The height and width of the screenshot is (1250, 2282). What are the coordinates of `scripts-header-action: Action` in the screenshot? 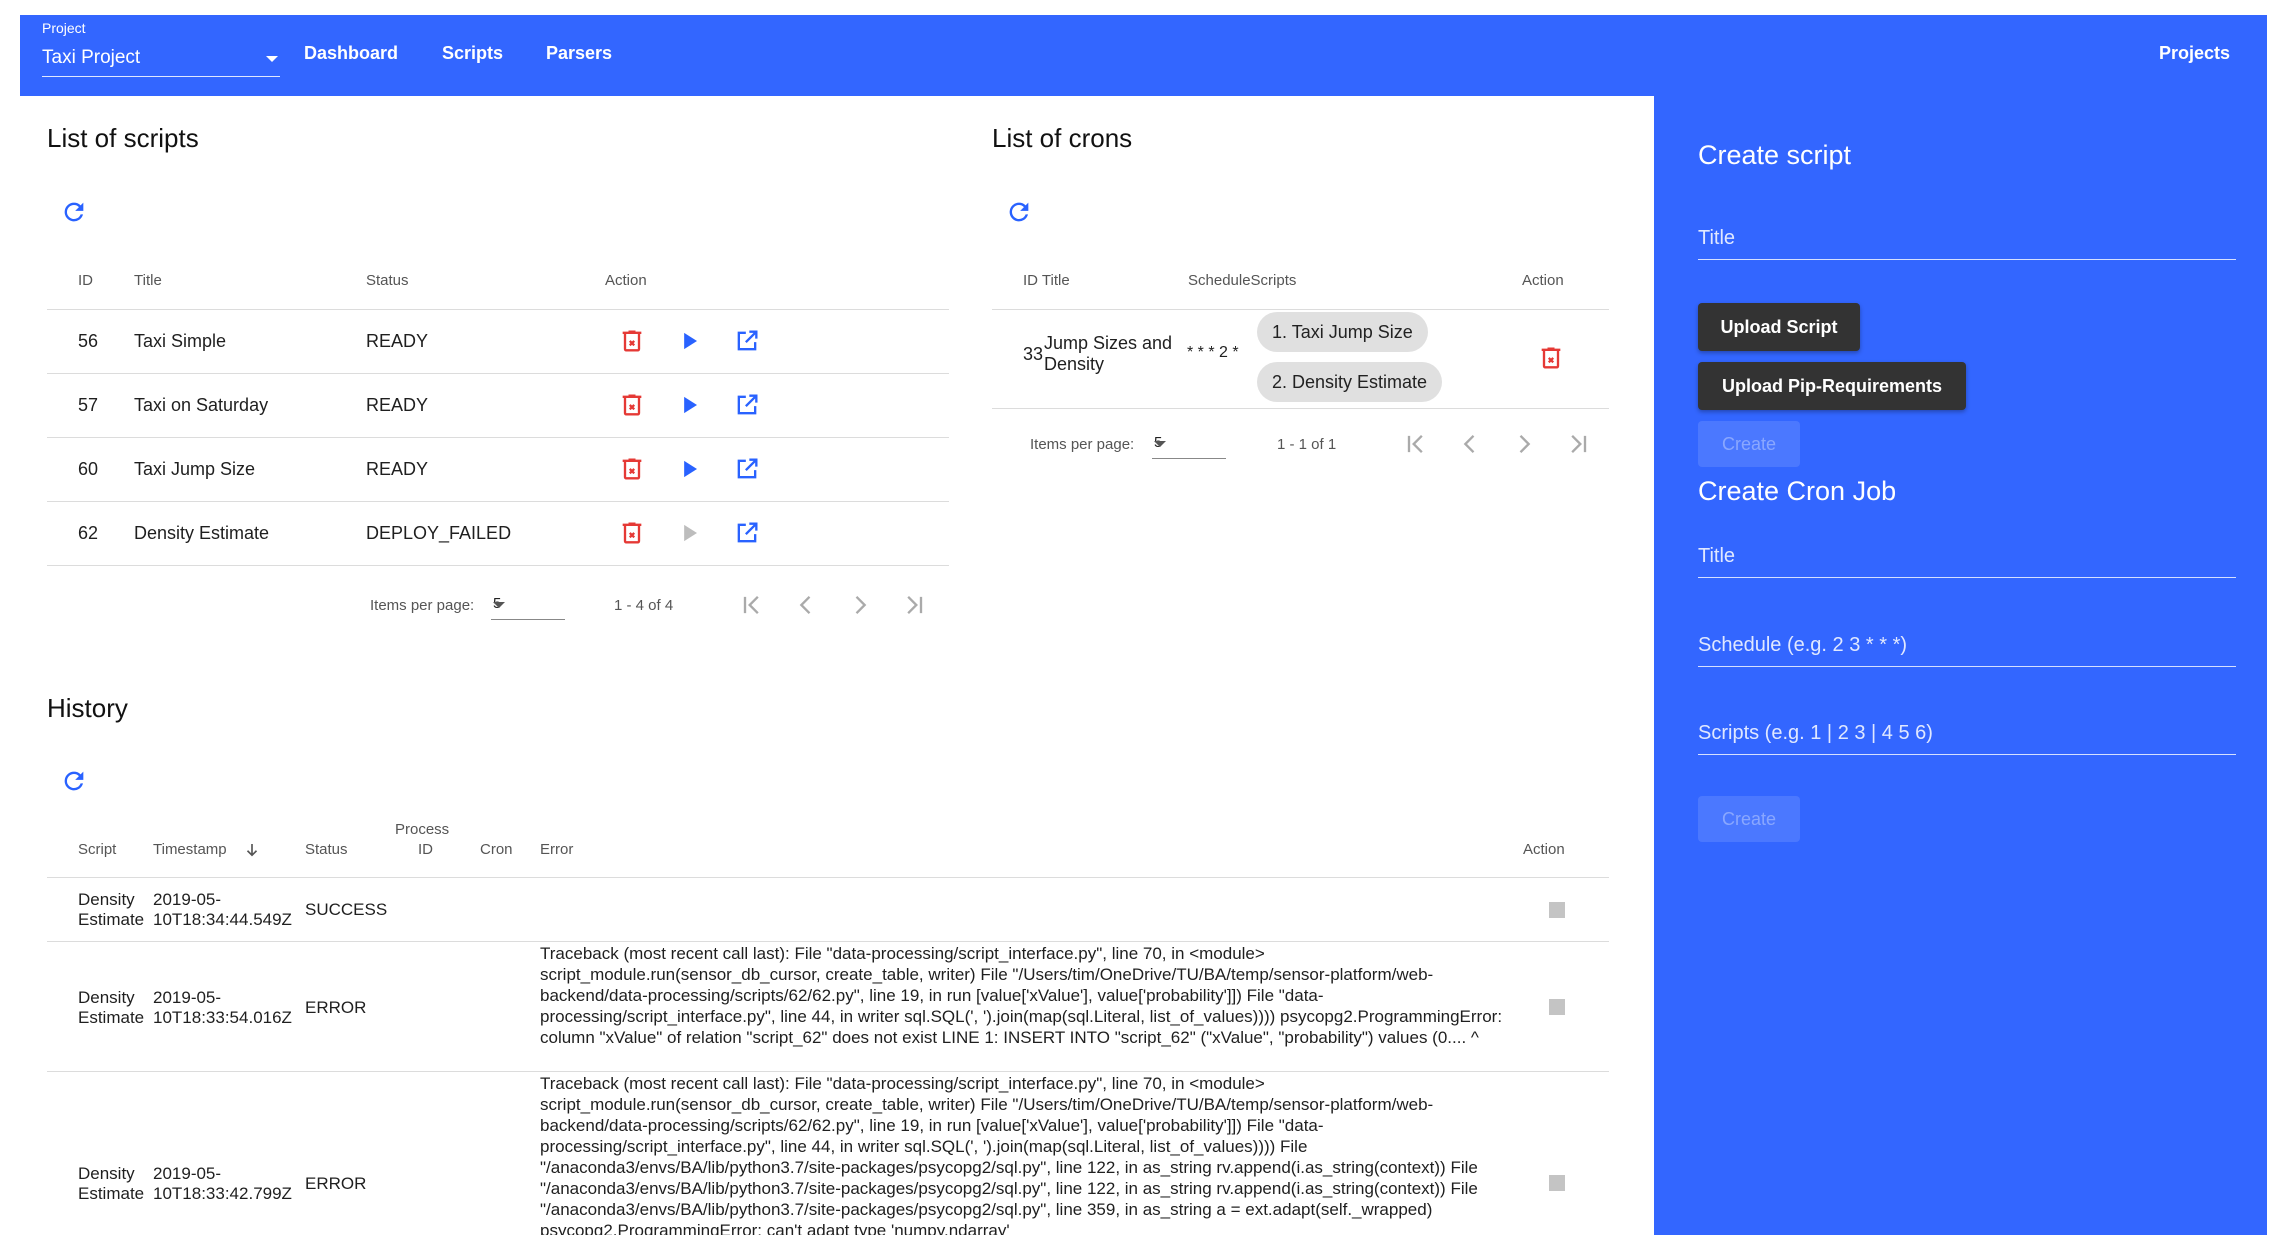 It's located at (626, 280).